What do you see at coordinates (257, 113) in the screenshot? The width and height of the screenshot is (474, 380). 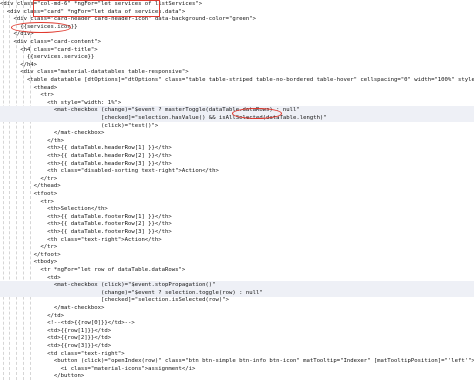 I see `highlight-oval-datarows` at bounding box center [257, 113].